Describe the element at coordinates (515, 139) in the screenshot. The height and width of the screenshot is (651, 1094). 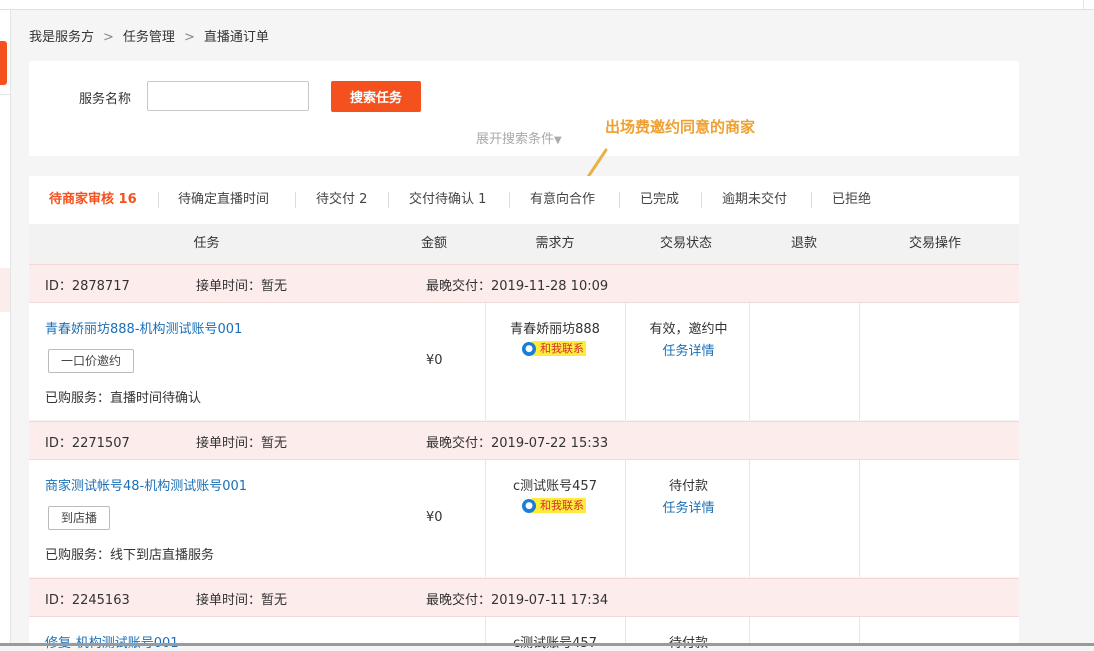
I see `expand-search-label: 展开搜索条件` at that location.